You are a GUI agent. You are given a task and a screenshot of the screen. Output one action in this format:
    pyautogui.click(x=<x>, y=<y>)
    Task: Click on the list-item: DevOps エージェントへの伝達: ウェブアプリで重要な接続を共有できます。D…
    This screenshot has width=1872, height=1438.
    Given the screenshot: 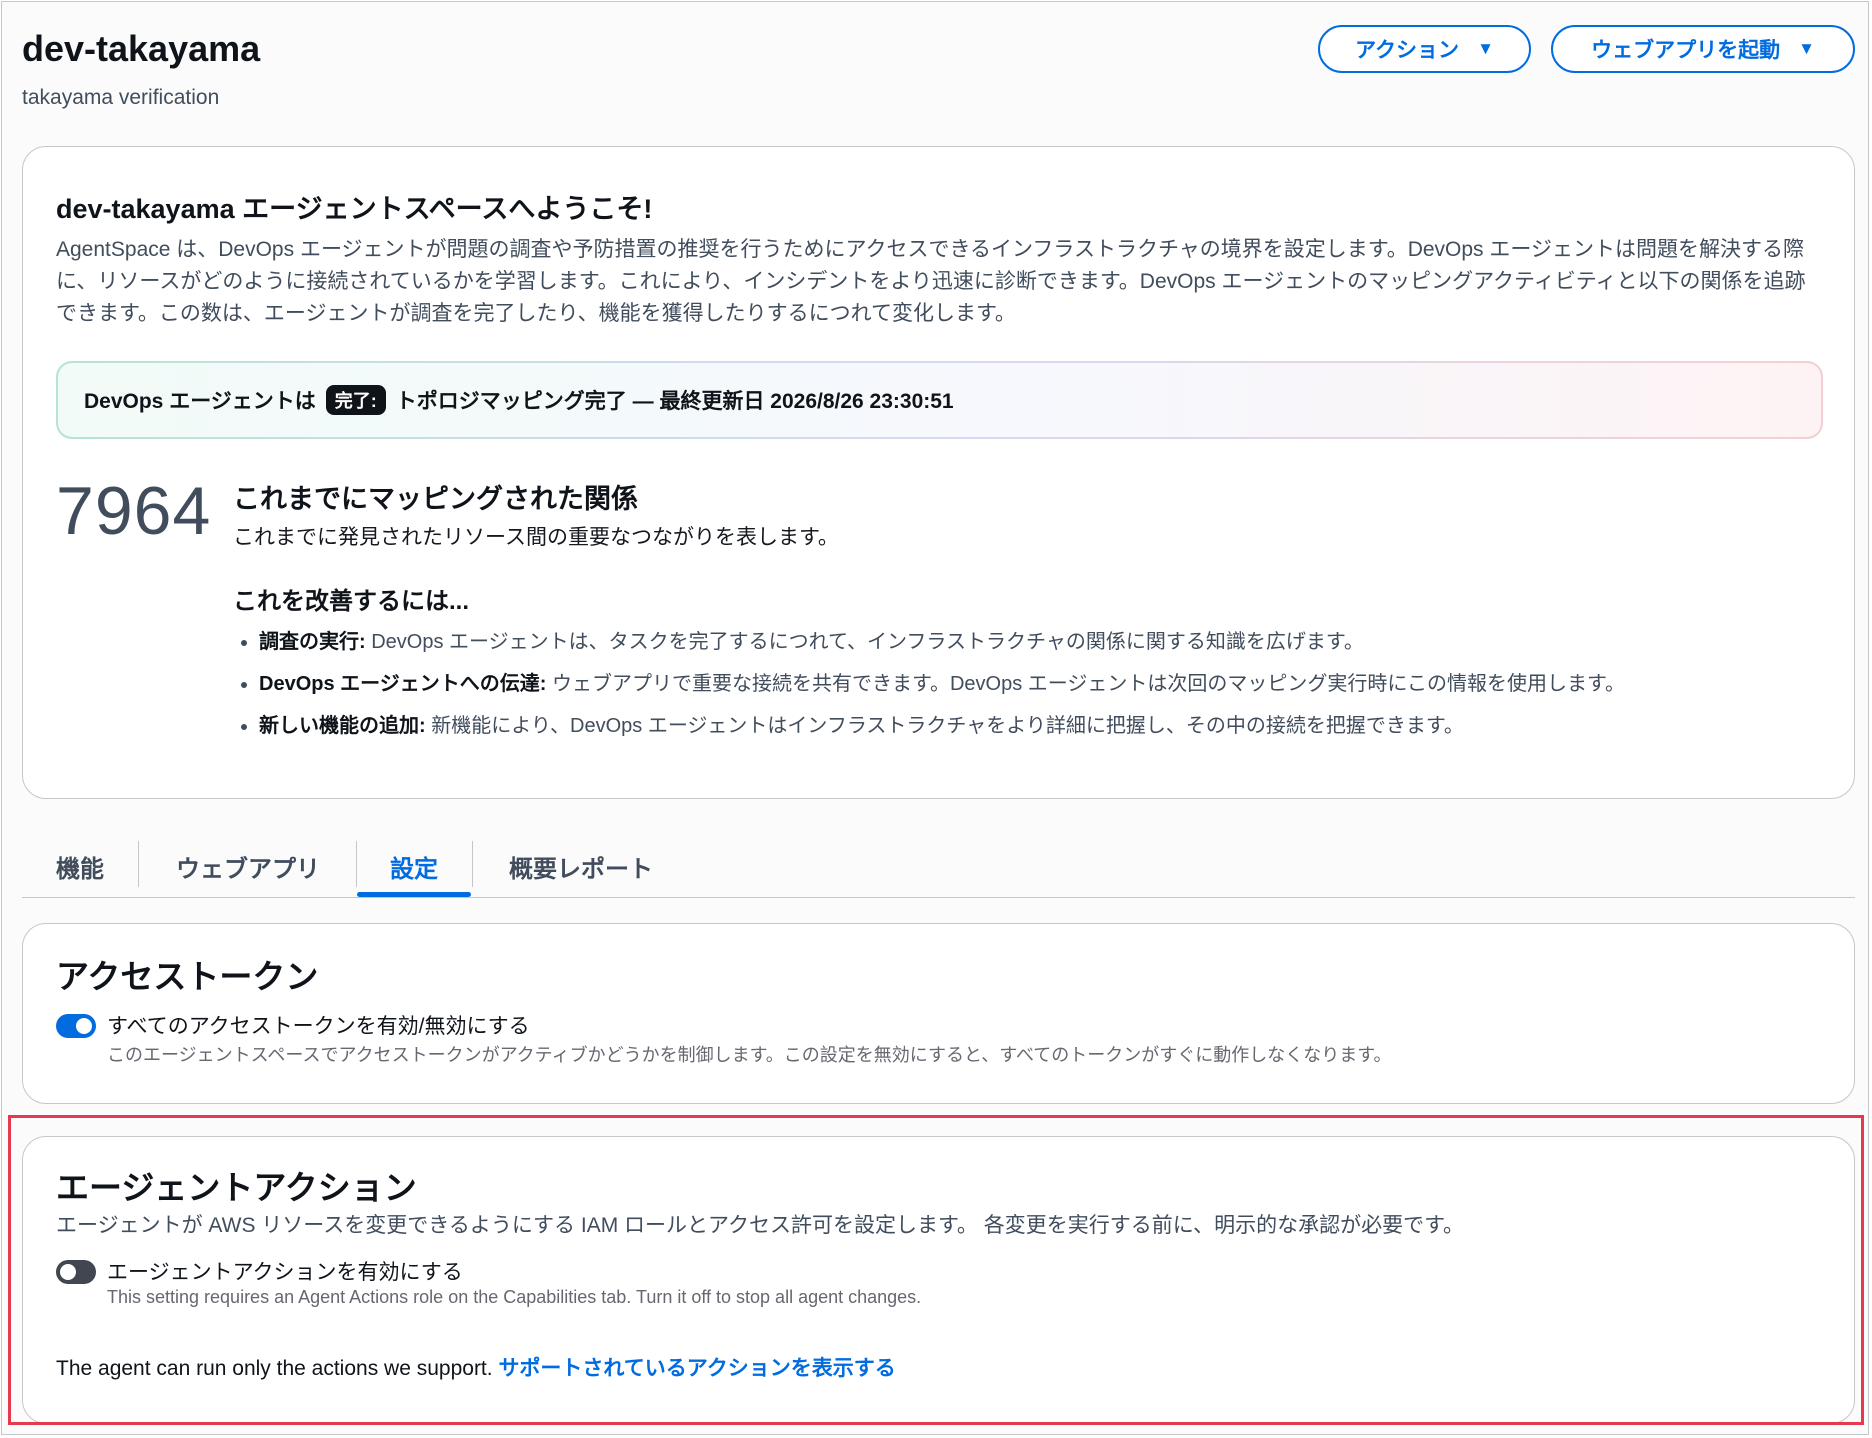 What is the action you would take?
    pyautogui.click(x=942, y=684)
    